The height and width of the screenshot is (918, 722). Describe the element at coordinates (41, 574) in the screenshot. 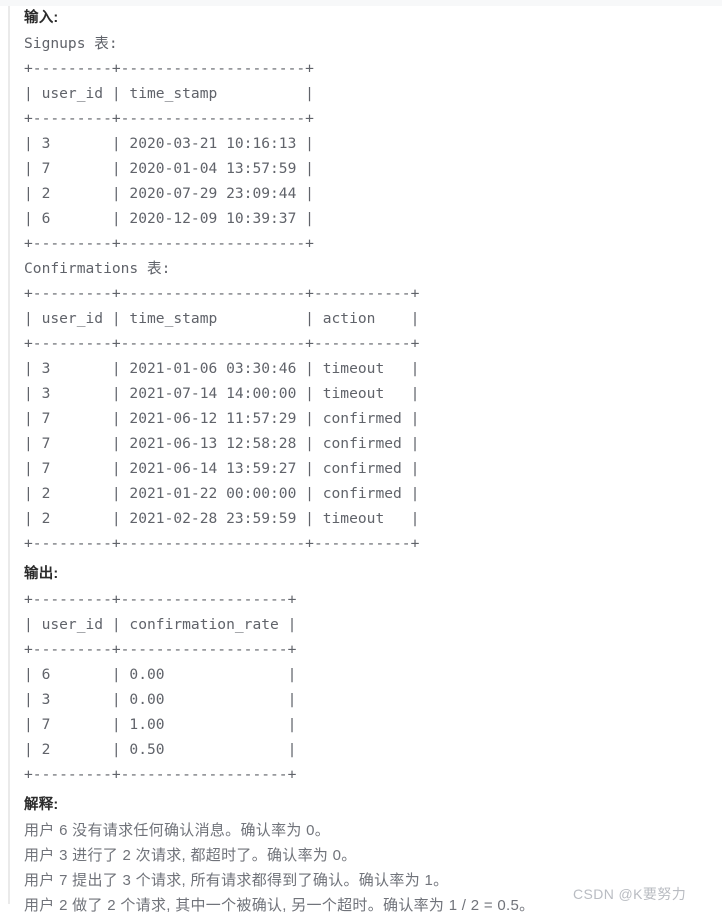

I see `output-section-heading: 输出:` at that location.